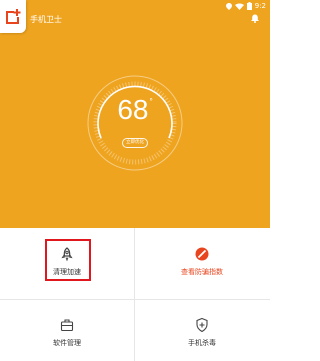 The width and height of the screenshot is (320, 361). I want to click on tile-antivirus: 手机杀毒, so click(202, 330).